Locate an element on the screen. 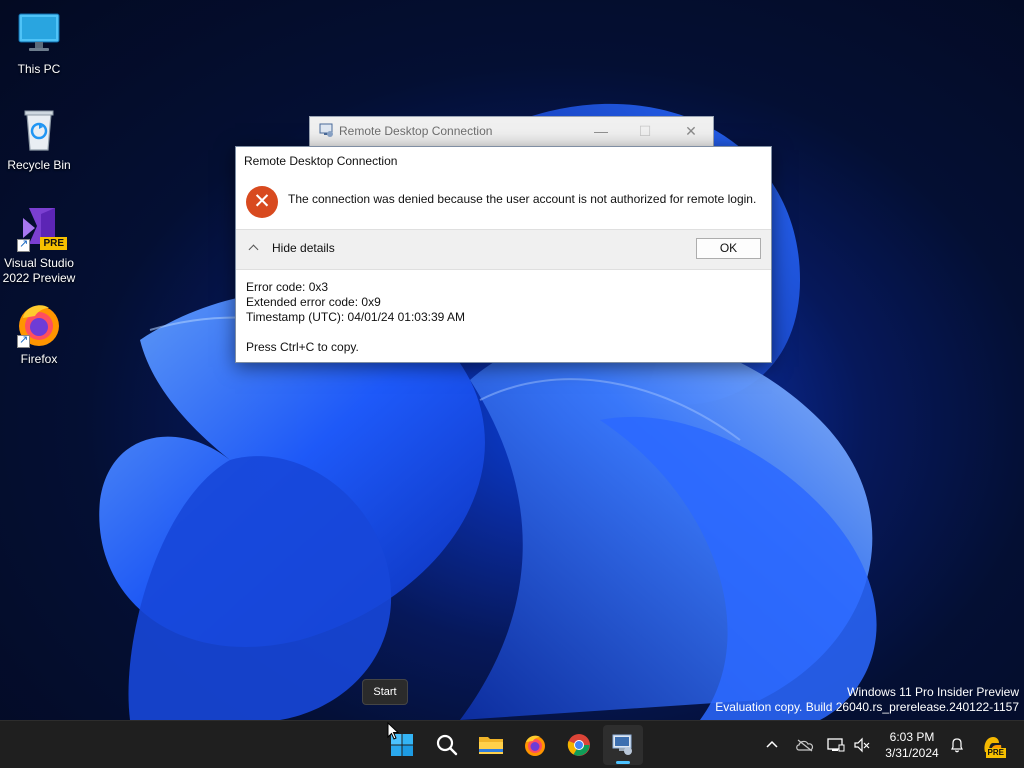 Image resolution: width=1024 pixels, height=768 pixels. minimize-button: — is located at coordinates (601, 131).